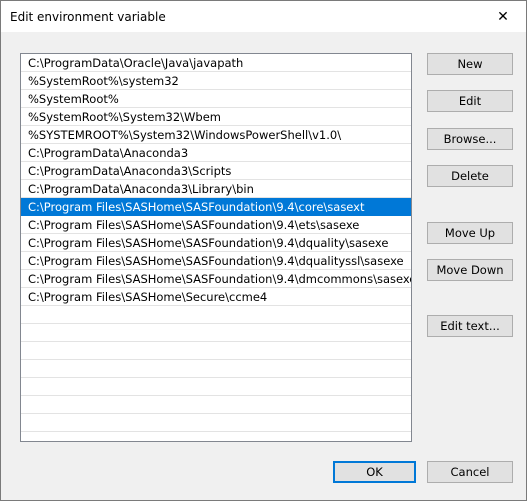 The image size is (527, 501). I want to click on window-title: Edit environment variable, so click(88, 17).